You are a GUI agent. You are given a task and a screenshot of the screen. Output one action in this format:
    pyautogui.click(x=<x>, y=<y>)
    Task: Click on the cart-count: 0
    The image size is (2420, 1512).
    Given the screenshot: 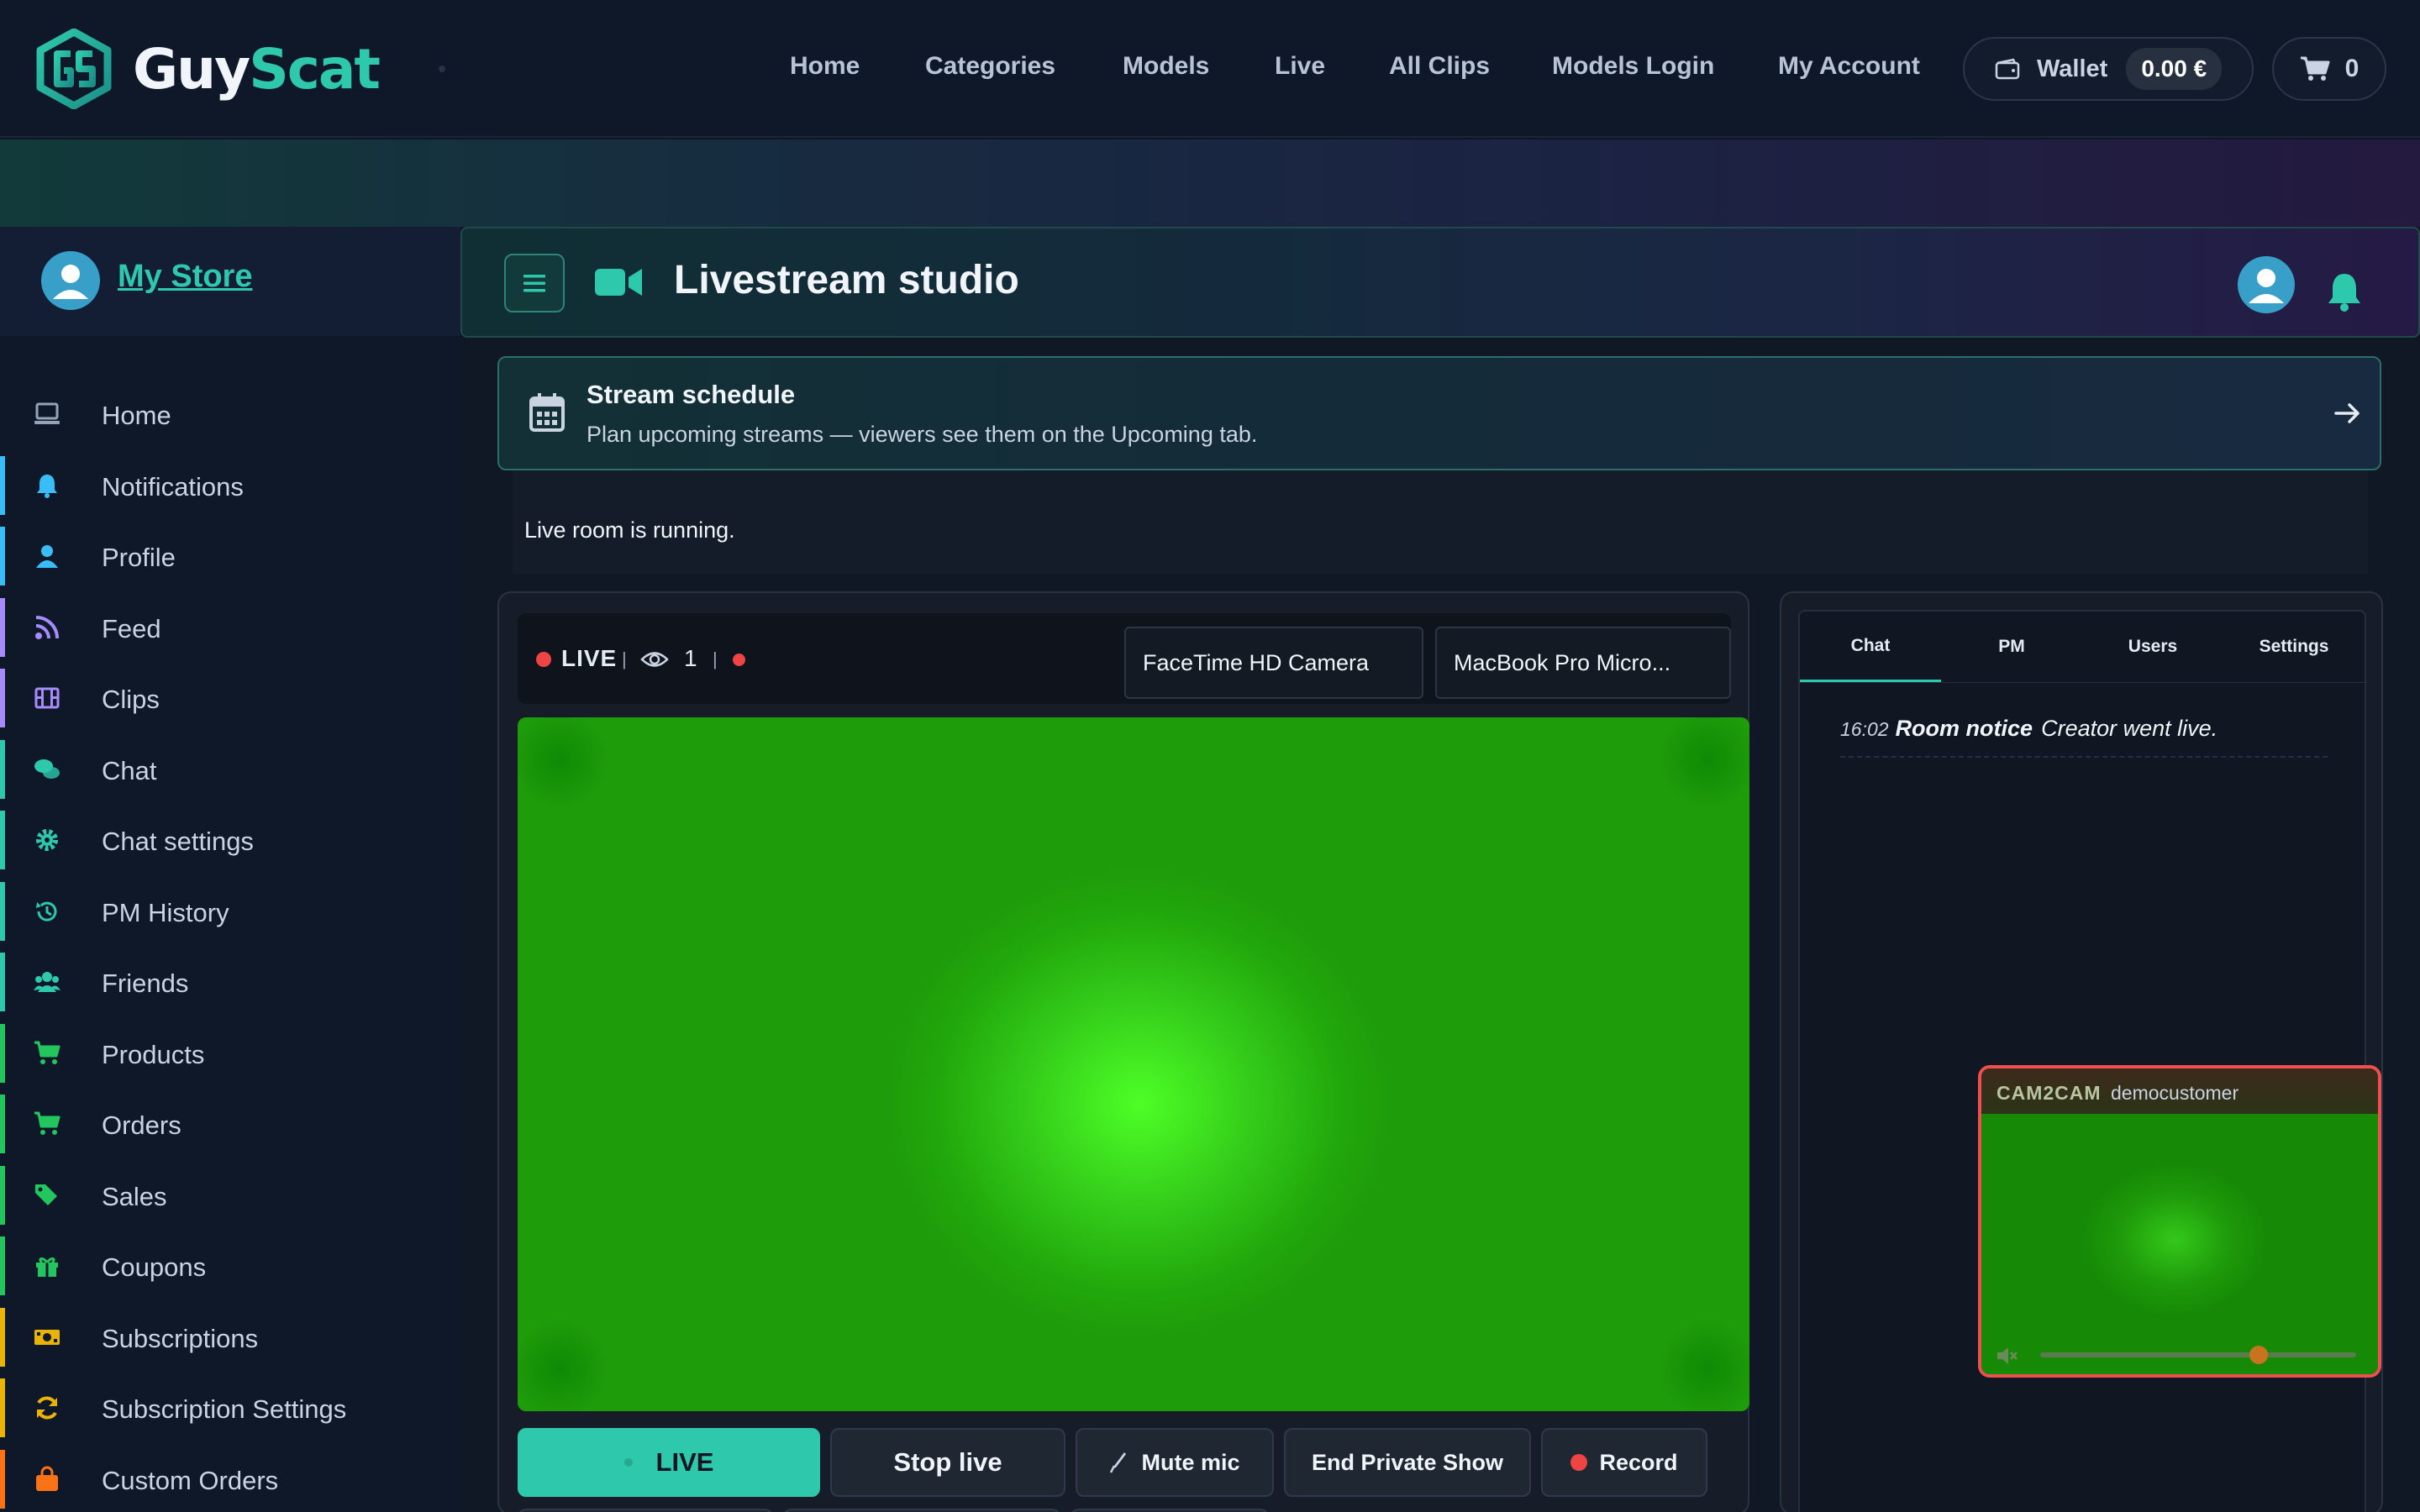 What is the action you would take?
    pyautogui.click(x=2352, y=68)
    